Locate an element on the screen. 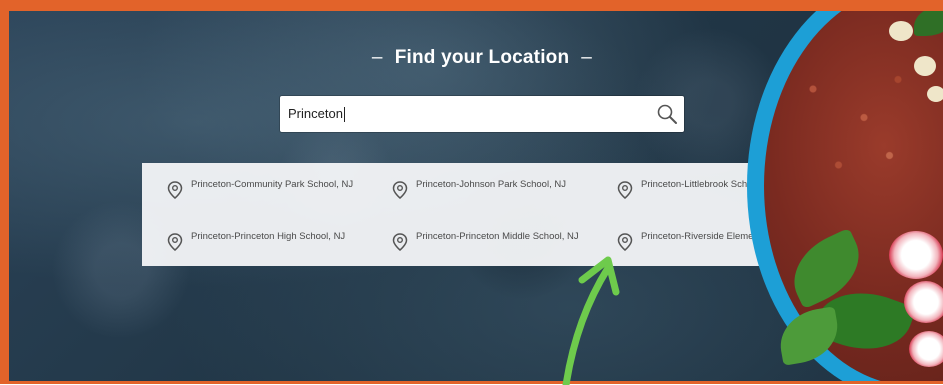 The width and height of the screenshot is (943, 385). magnifier-icon is located at coordinates (667, 114).